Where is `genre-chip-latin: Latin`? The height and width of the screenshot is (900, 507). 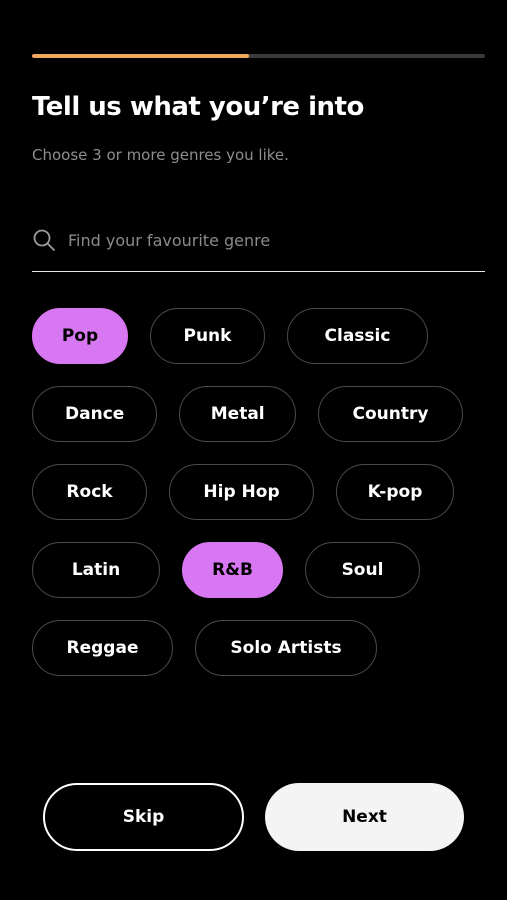
genre-chip-latin: Latin is located at coordinates (96, 570).